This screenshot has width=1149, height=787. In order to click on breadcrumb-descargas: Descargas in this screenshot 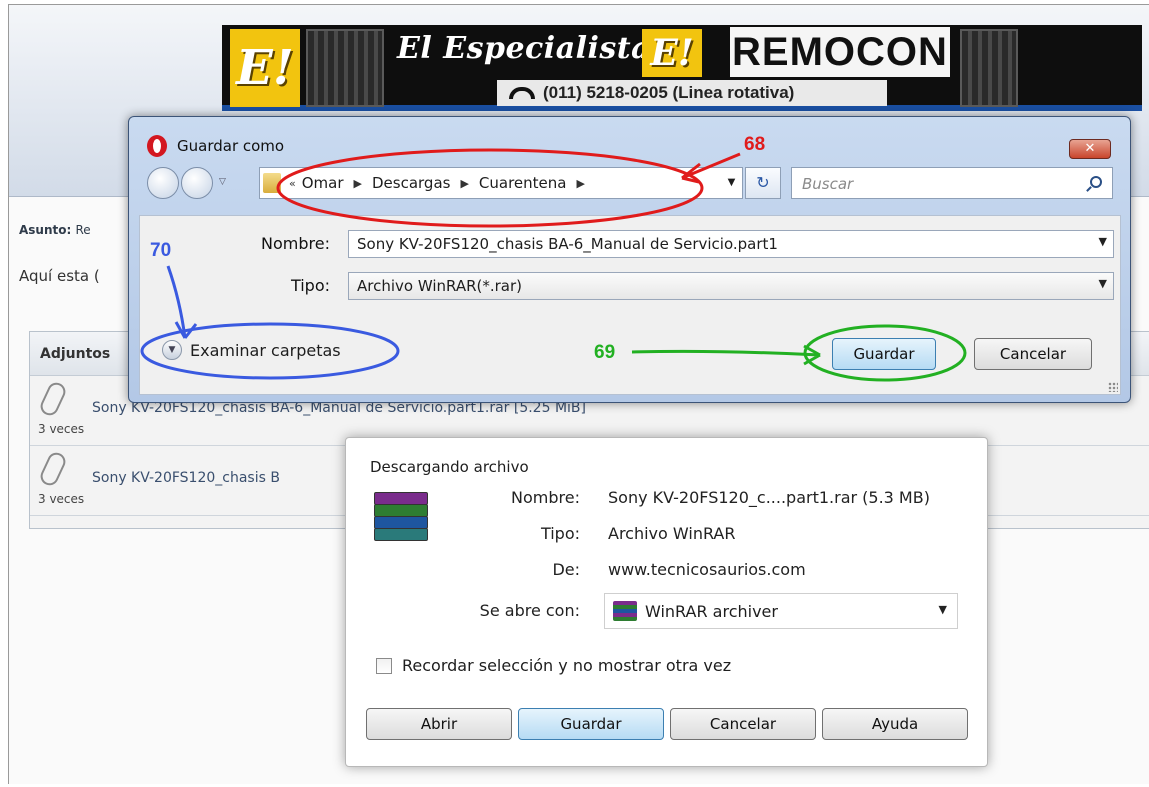, I will do `click(411, 183)`.